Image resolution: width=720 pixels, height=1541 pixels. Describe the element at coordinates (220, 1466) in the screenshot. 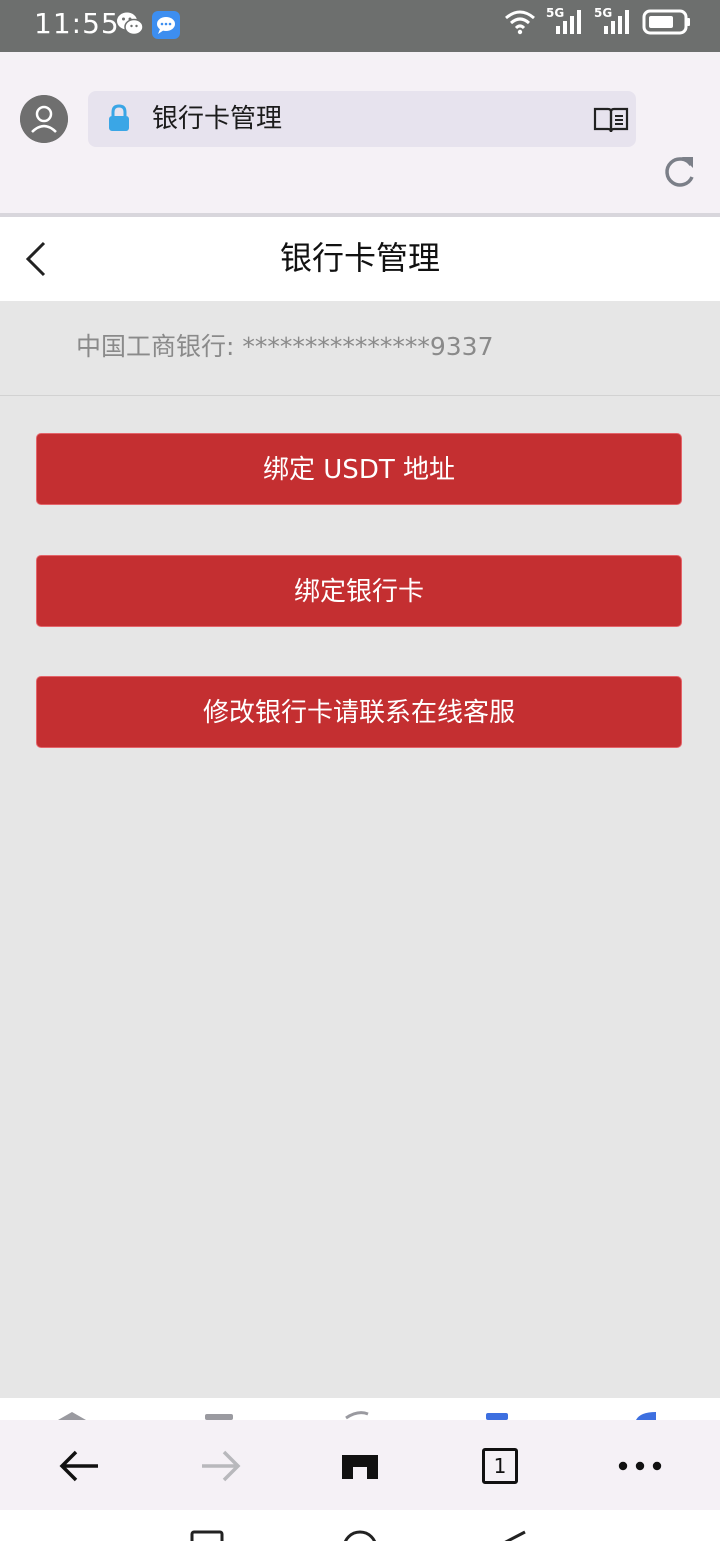

I see `forward-arrow-icon` at that location.